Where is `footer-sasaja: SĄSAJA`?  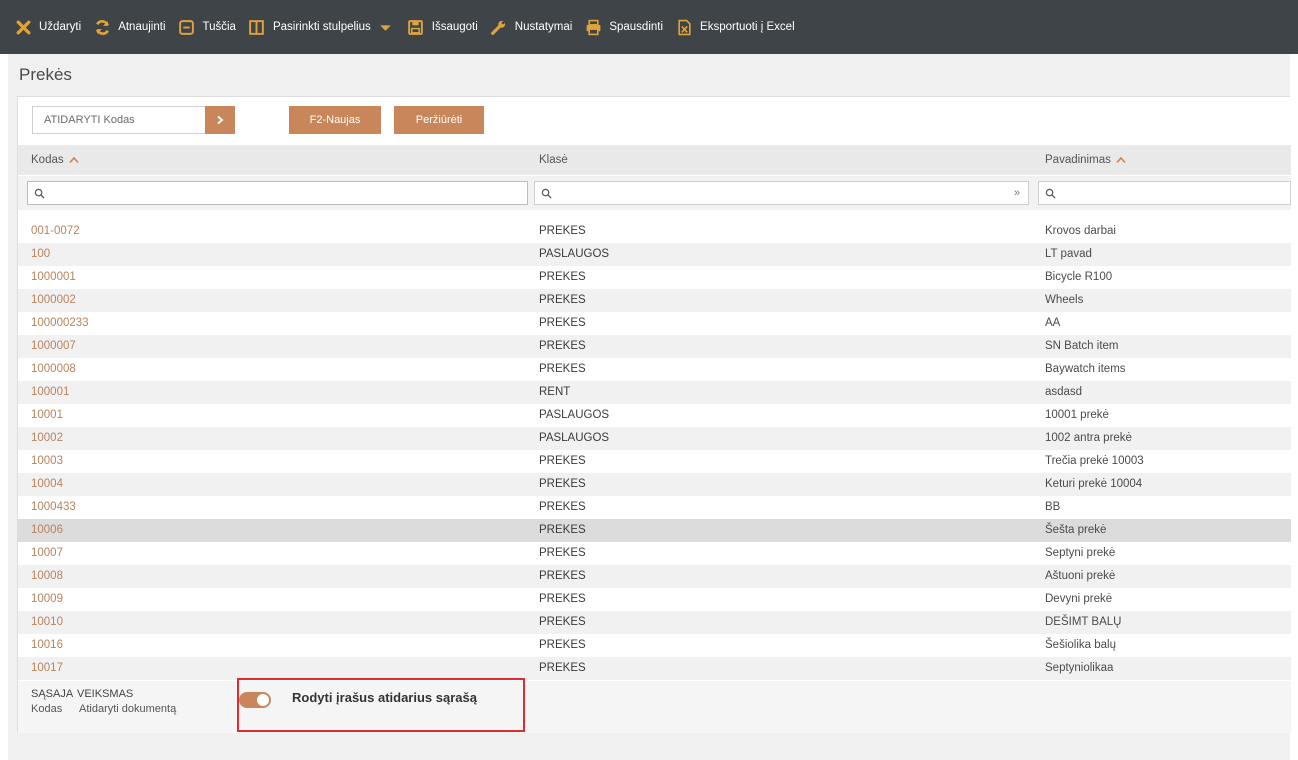
footer-sasaja: SĄSAJA is located at coordinates (52, 694).